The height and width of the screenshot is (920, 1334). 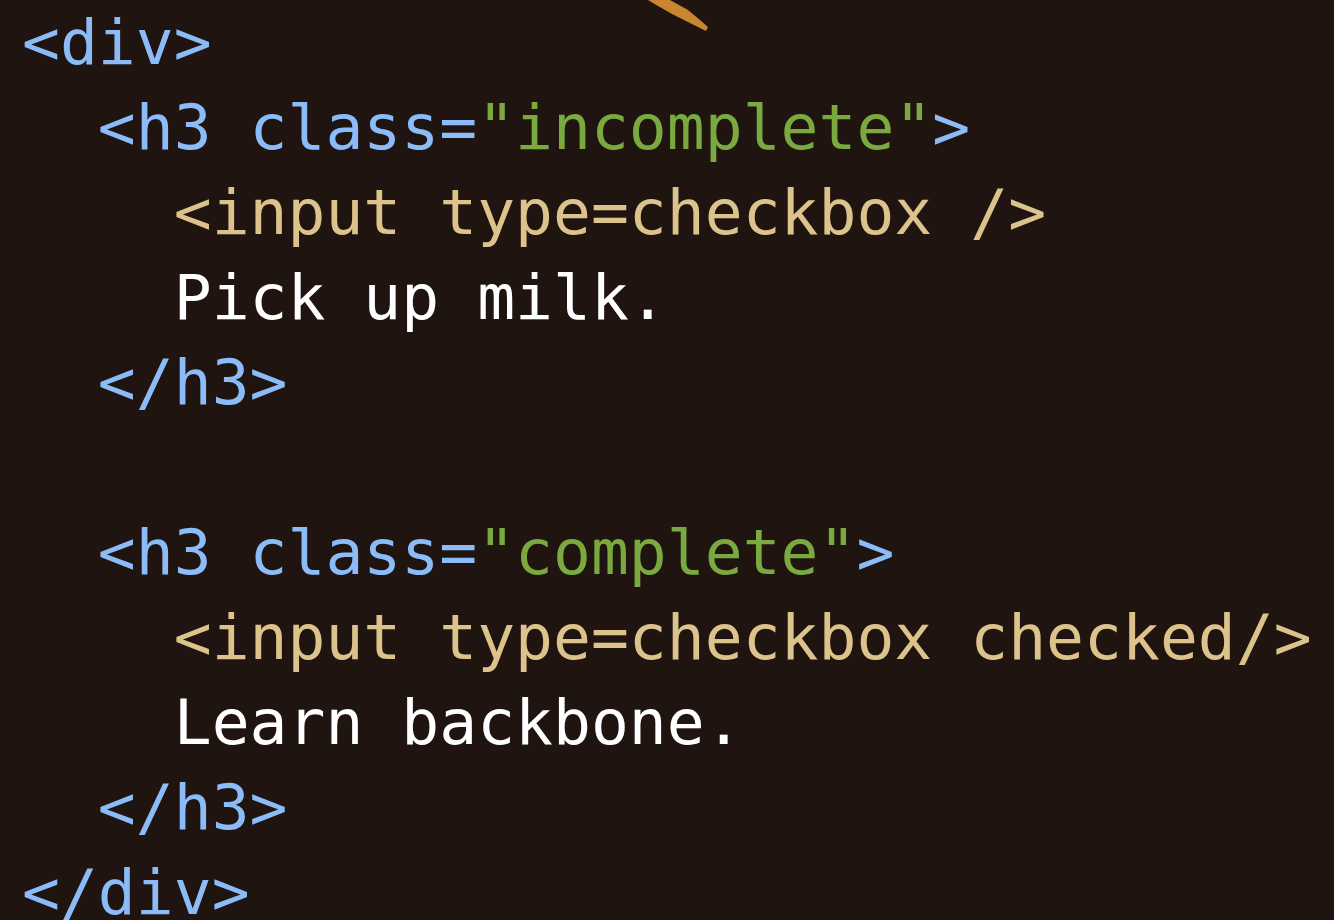 What do you see at coordinates (457, 723) in the screenshot?
I see `code-line: Learn backbone.` at bounding box center [457, 723].